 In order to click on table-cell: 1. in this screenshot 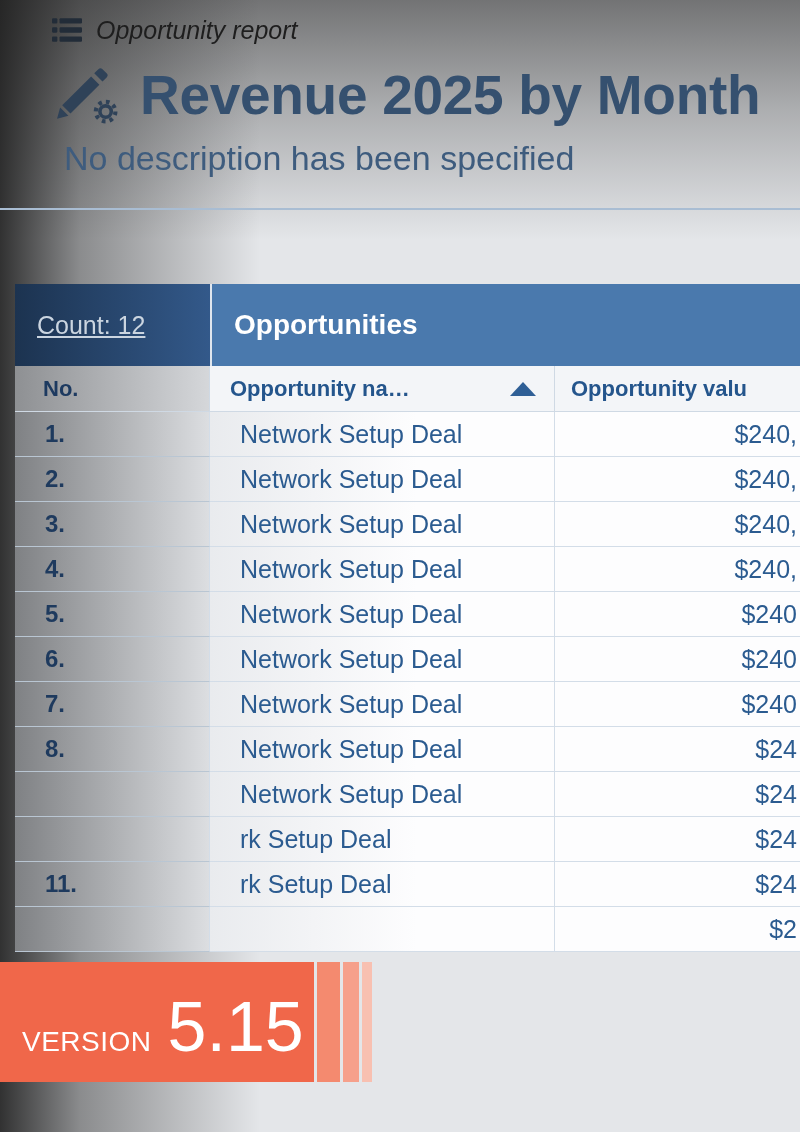, I will do `click(112, 434)`.